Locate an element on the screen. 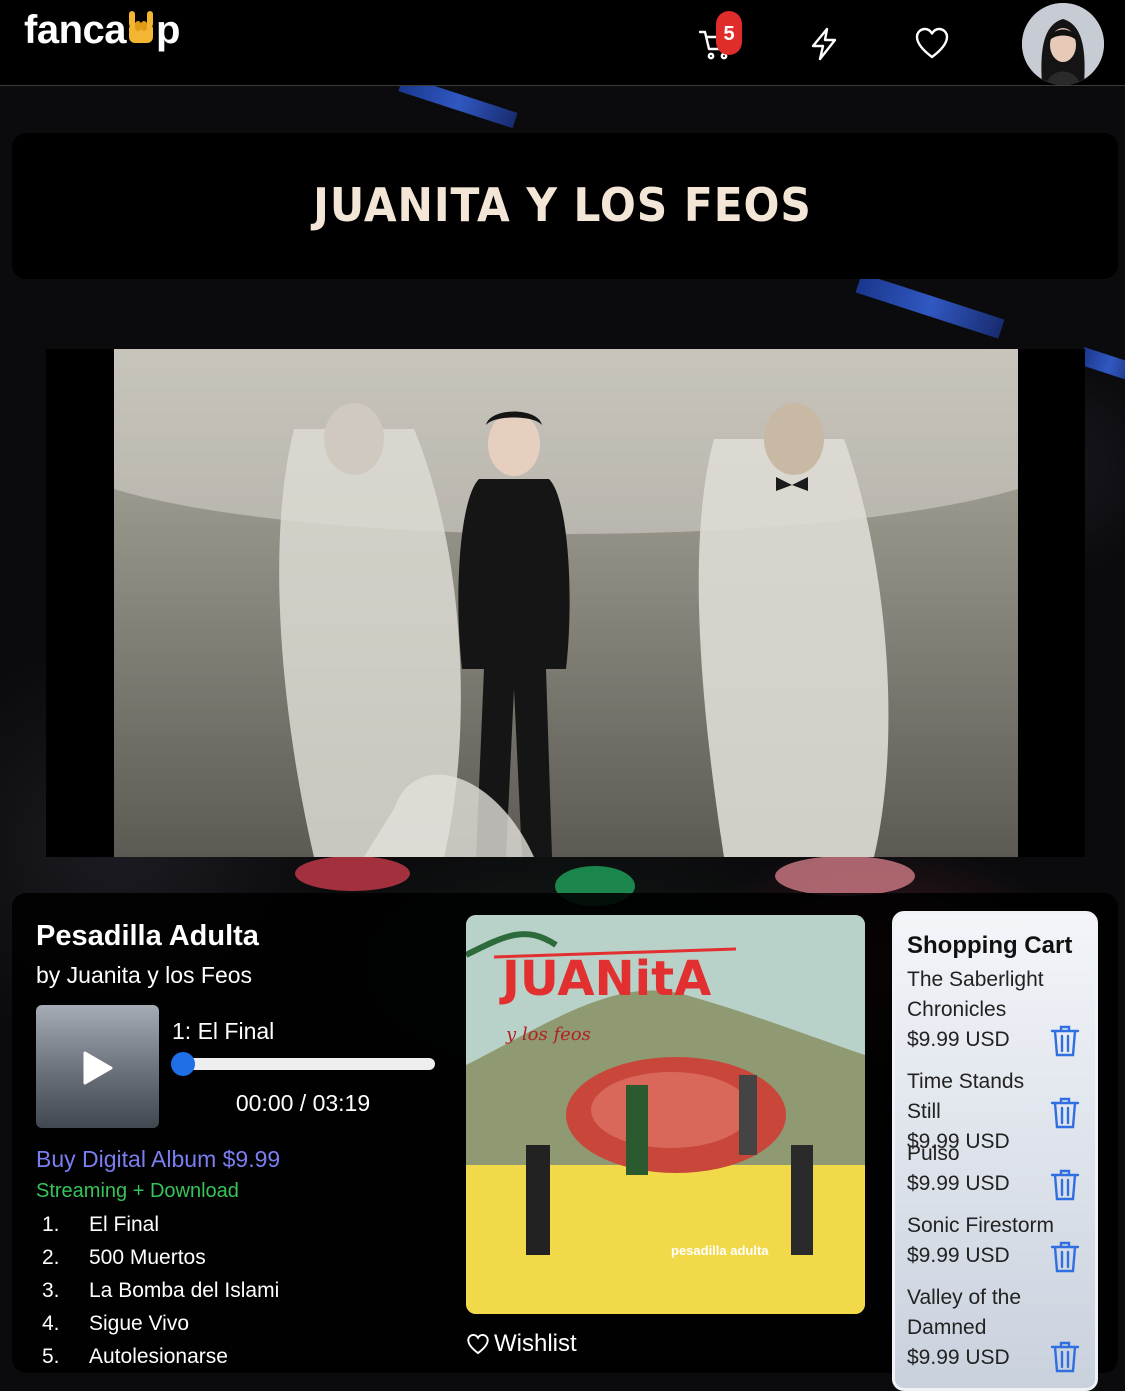 The width and height of the screenshot is (1125, 1391). cover-caption: pesadilla adulta is located at coordinates (720, 1250).